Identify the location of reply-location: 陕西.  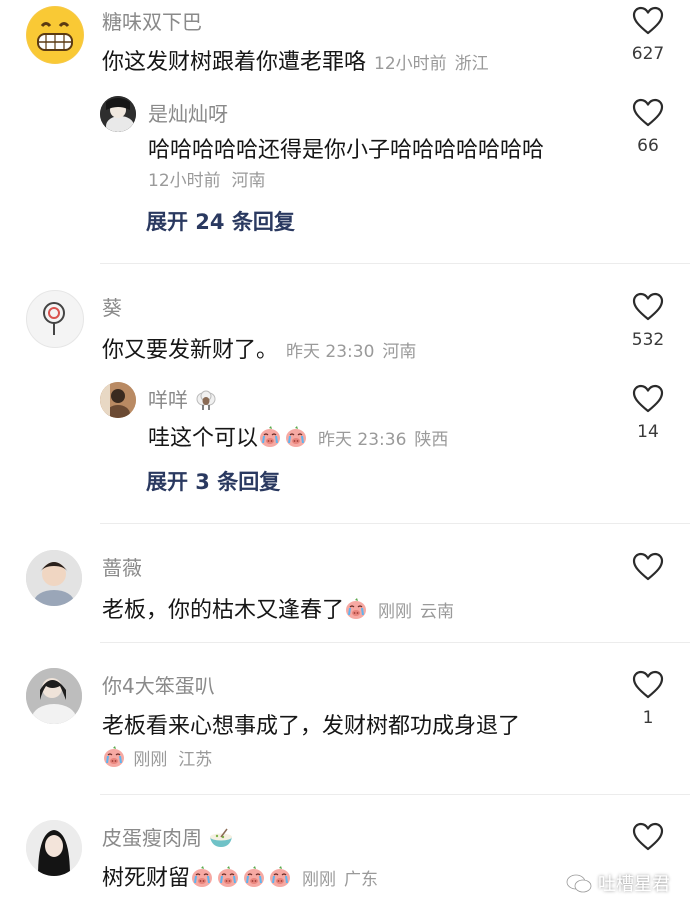
(431, 440).